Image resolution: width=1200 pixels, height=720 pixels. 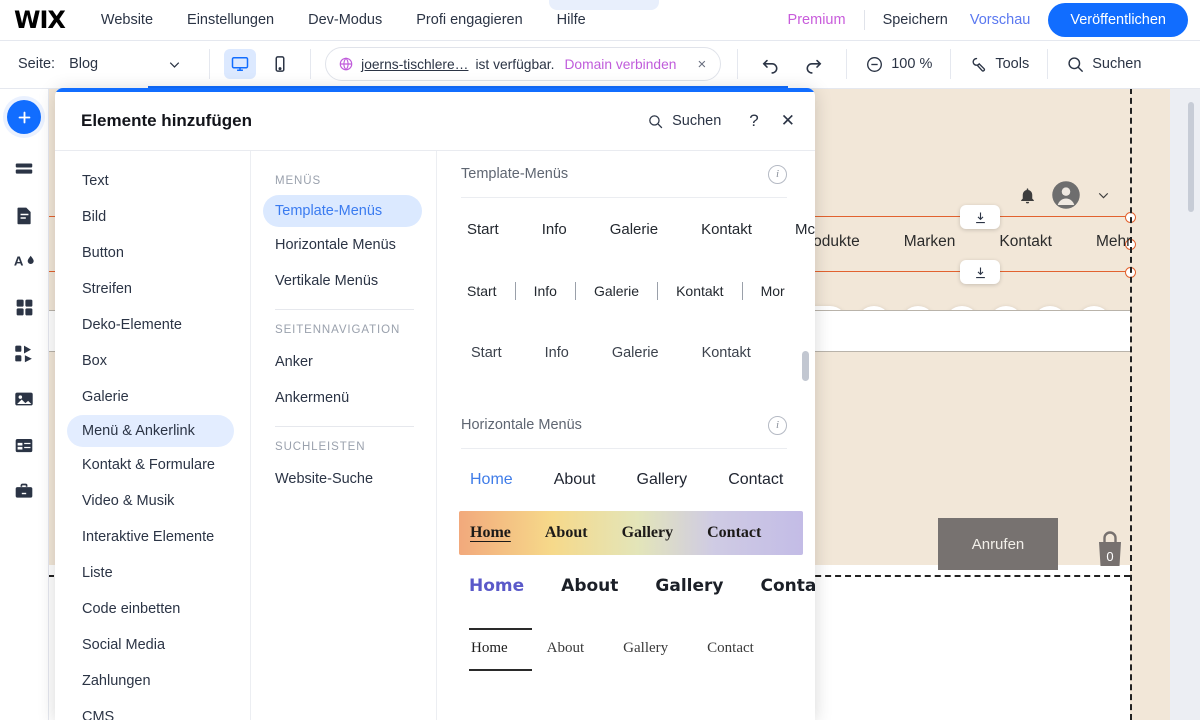 What do you see at coordinates (792, 64) in the screenshot?
I see `history-controls` at bounding box center [792, 64].